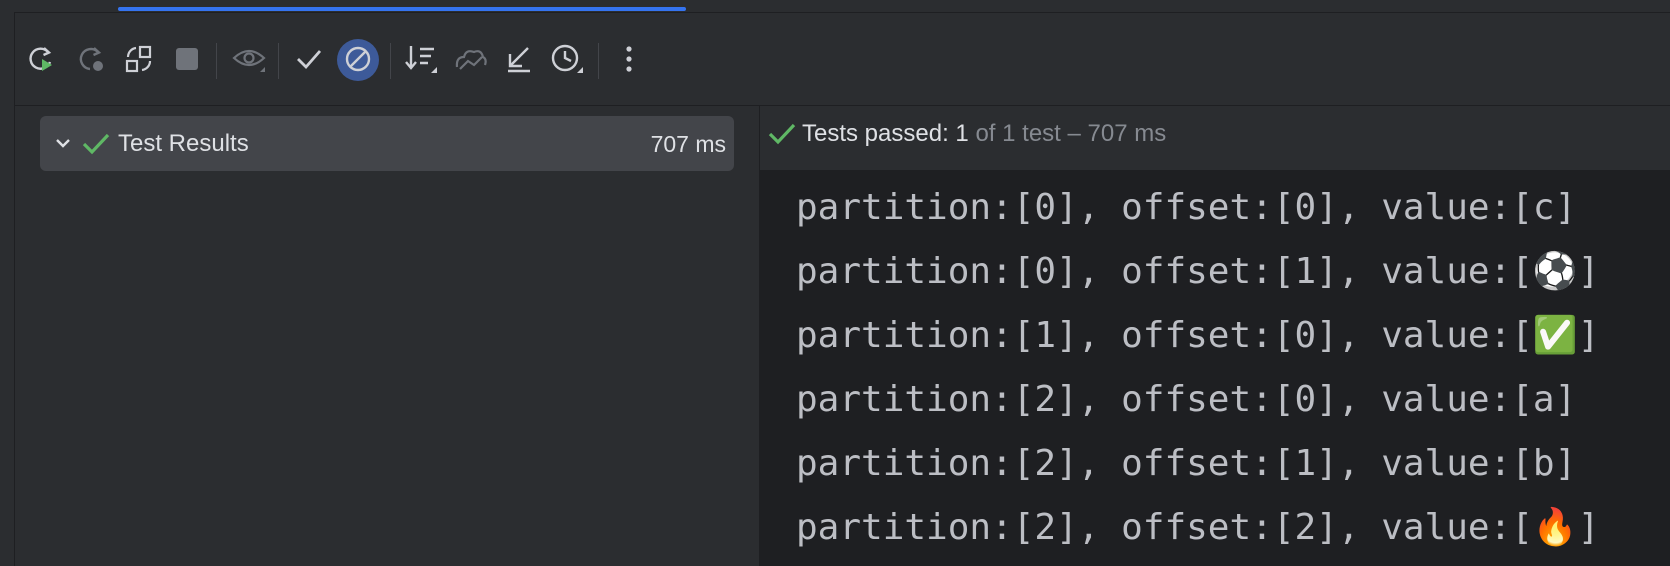 This screenshot has height=566, width=1670. I want to click on more-options-icon, so click(629, 59).